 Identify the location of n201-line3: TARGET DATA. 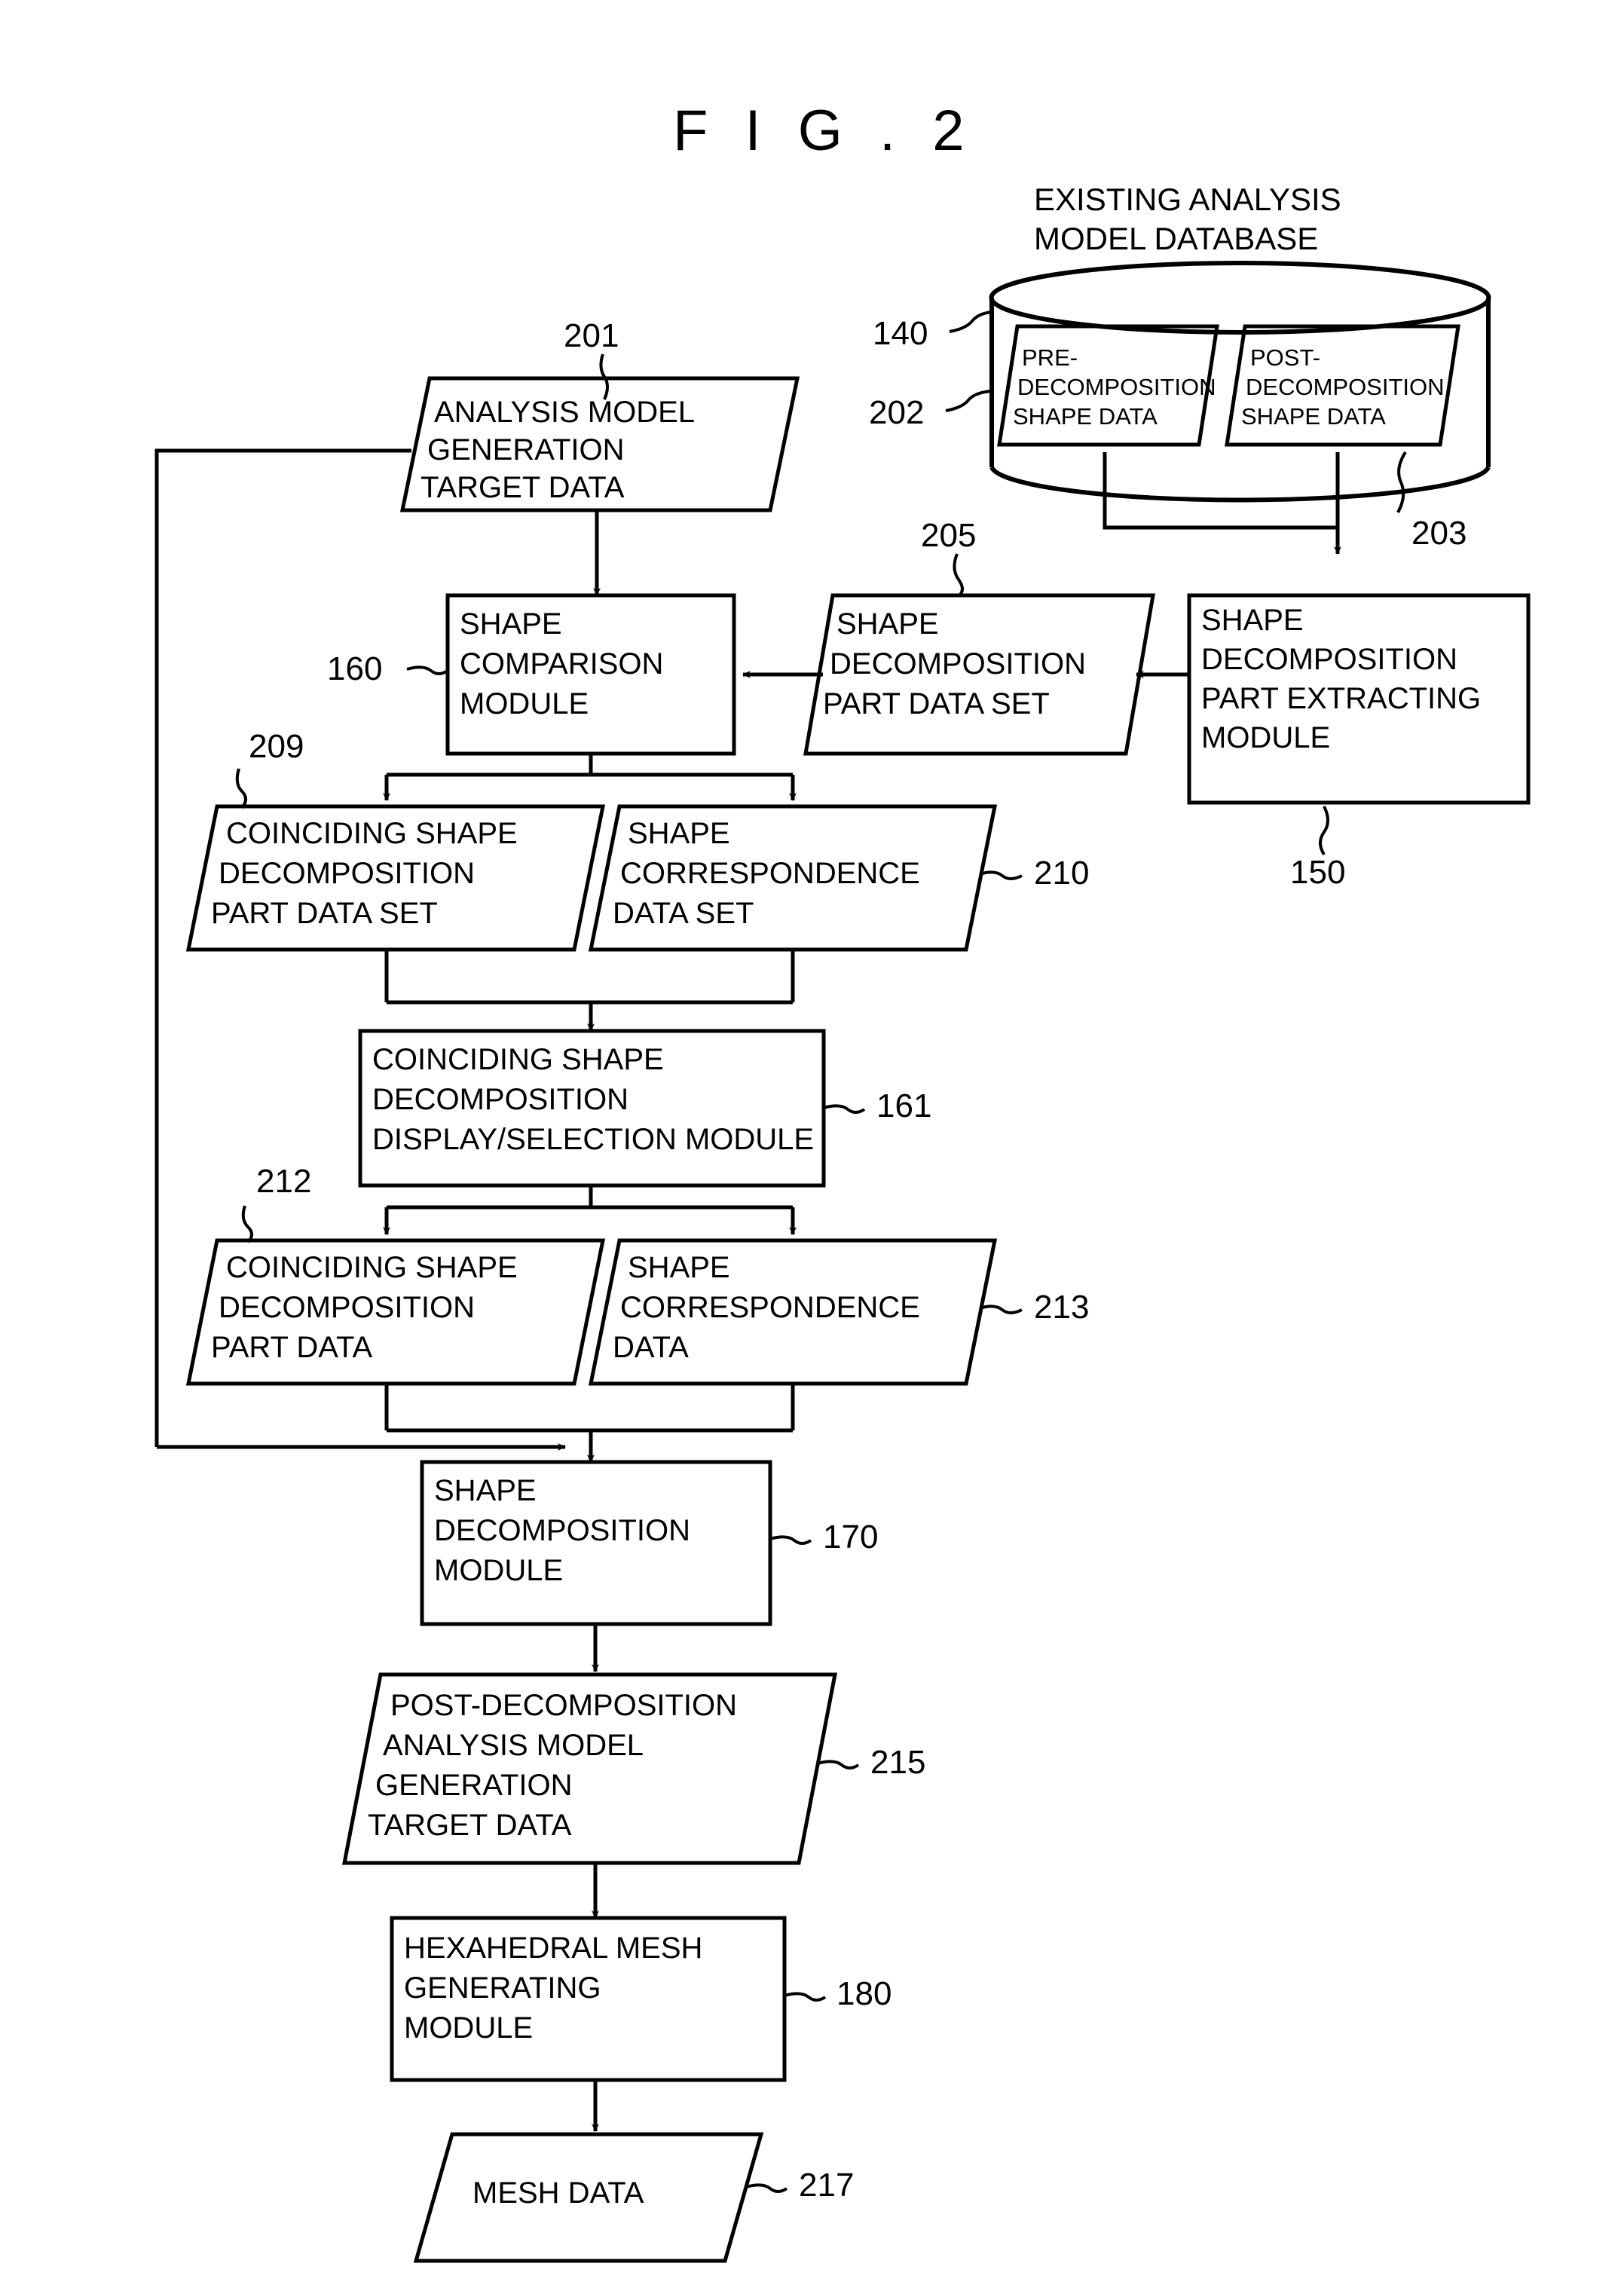
(523, 487).